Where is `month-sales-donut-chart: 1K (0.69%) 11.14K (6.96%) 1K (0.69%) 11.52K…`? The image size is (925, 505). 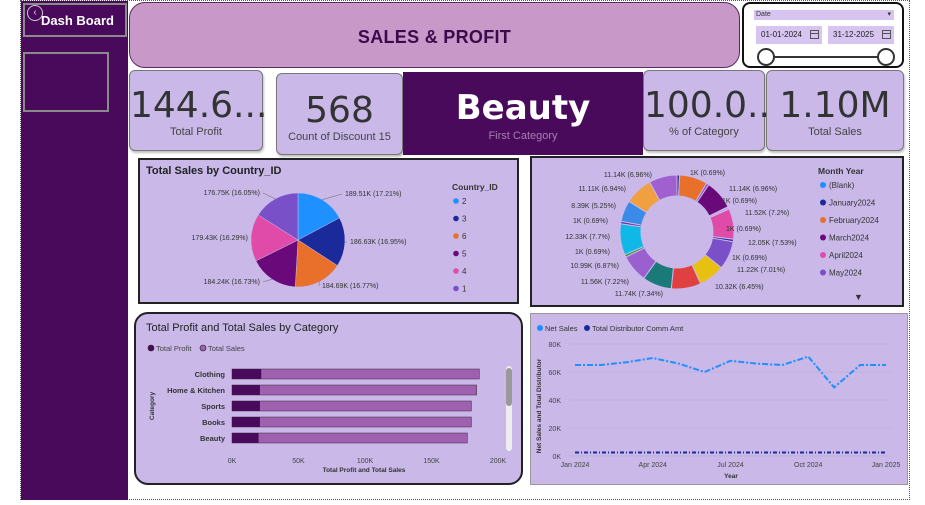 month-sales-donut-chart: 1K (0.69%) 11.14K (6.96%) 1K (0.69%) 11.52K… is located at coordinates (717, 231).